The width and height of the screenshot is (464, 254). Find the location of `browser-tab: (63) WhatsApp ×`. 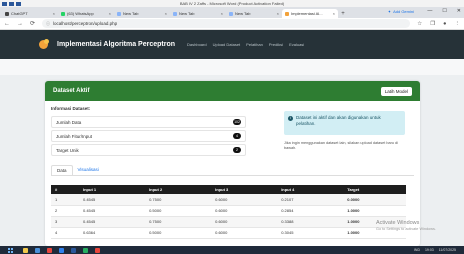

browser-tab: (63) WhatsApp × is located at coordinates (86, 13).